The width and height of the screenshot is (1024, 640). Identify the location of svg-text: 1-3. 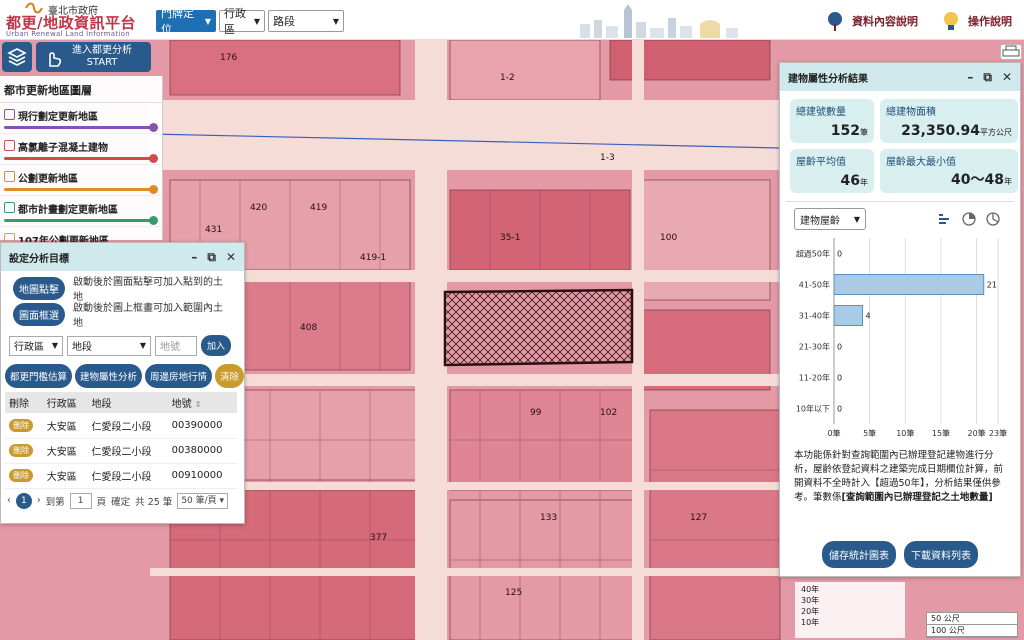
(607, 158).